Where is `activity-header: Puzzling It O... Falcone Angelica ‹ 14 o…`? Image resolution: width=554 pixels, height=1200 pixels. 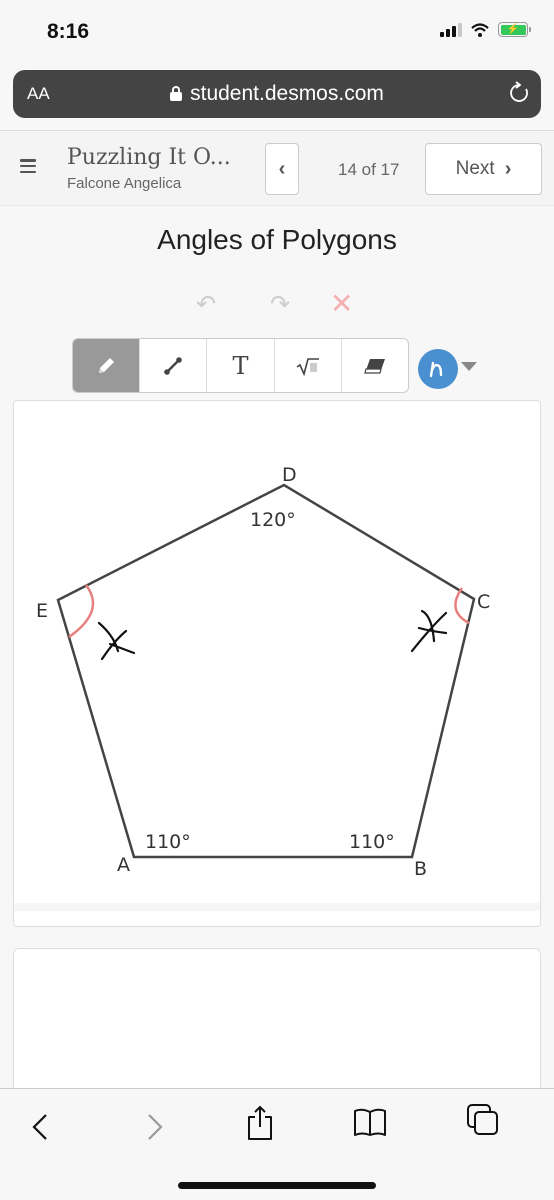 activity-header: Puzzling It O... Falcone Angelica ‹ 14 o… is located at coordinates (277, 168).